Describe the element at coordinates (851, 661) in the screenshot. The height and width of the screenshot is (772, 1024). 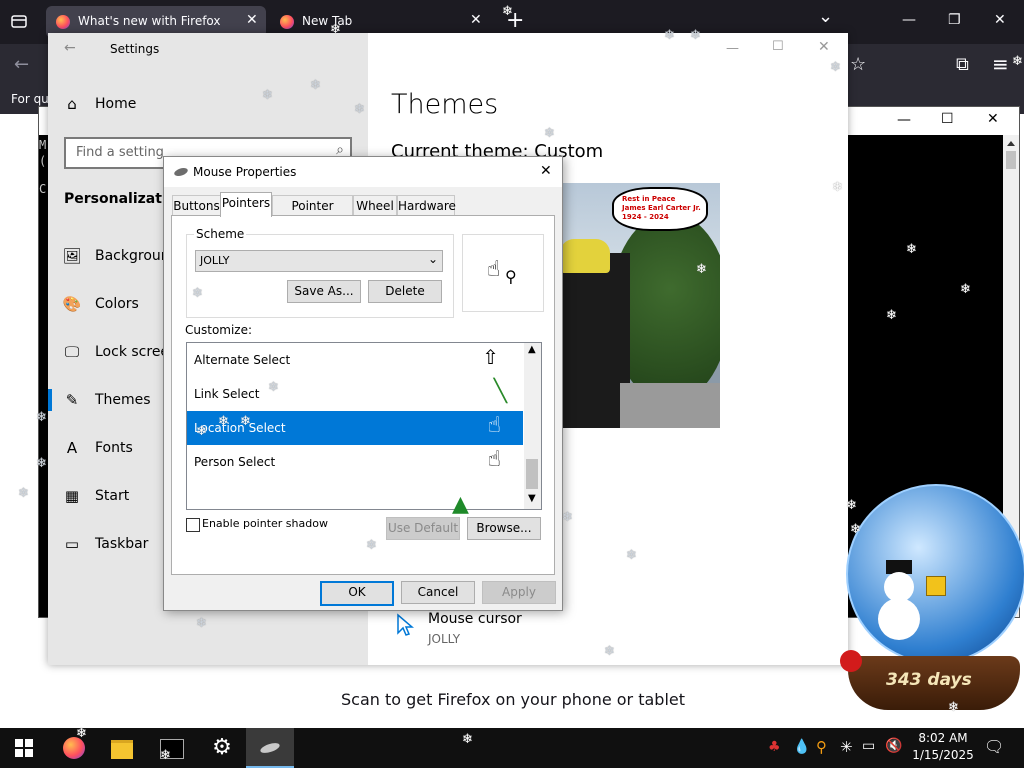
I see `ornament-icon` at that location.